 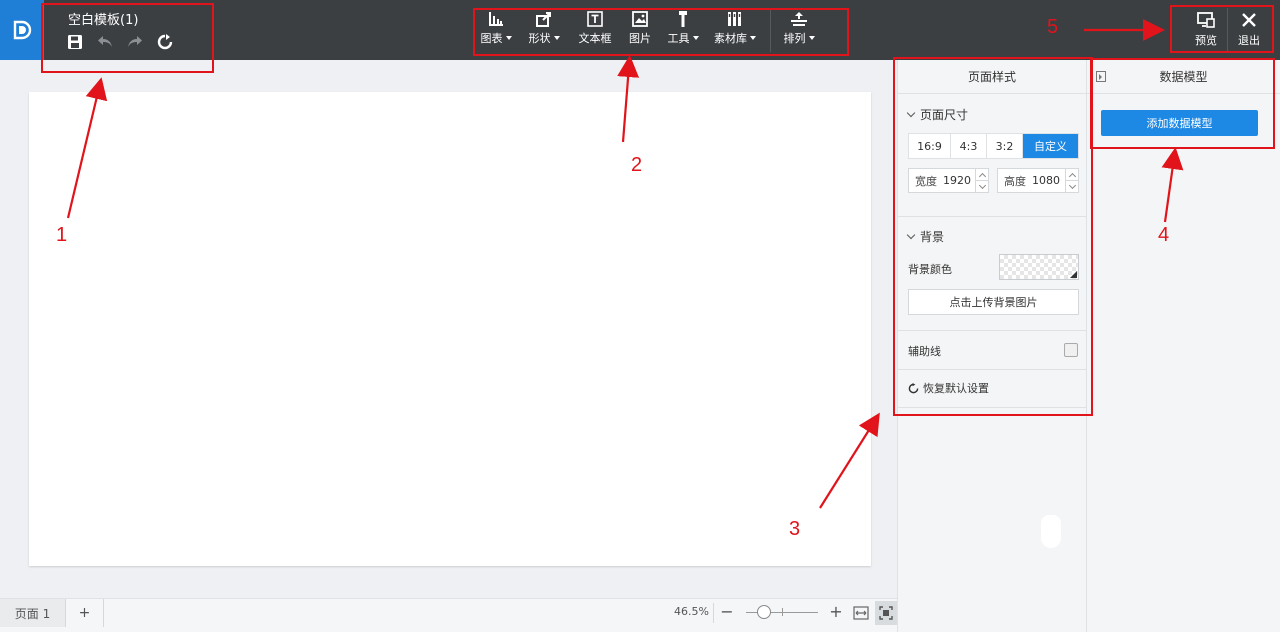 What do you see at coordinates (62, 235) in the screenshot?
I see `annotation-label-1: 1` at bounding box center [62, 235].